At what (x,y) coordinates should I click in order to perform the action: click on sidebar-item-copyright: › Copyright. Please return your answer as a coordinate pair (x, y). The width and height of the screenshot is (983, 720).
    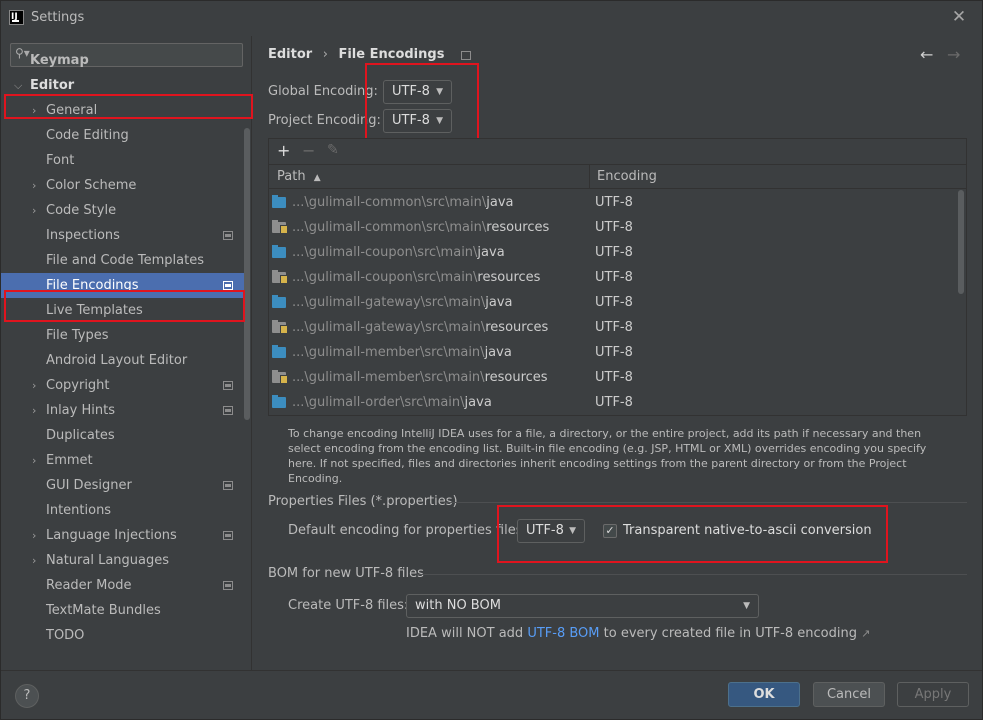
    Looking at the image, I should click on (123, 385).